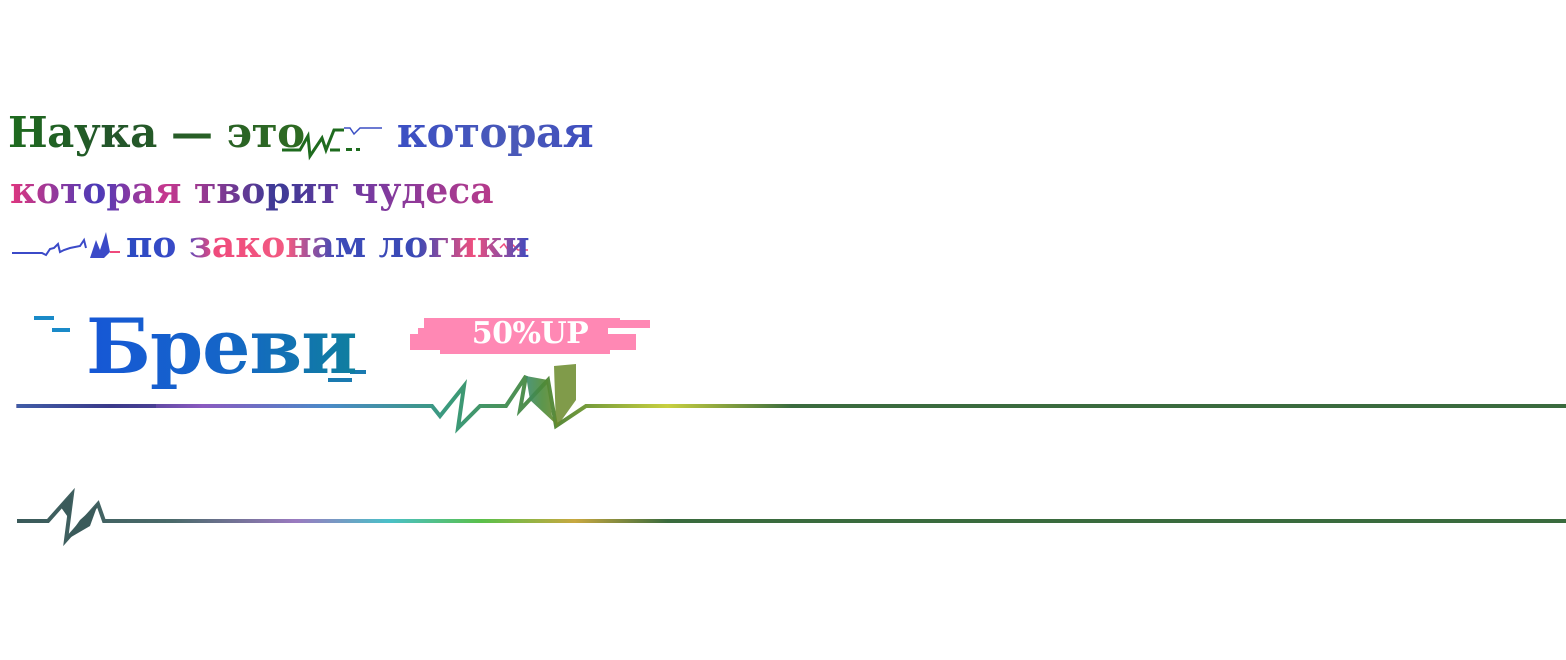  I want to click on discount-badge: 50%UP, so click(530, 334).